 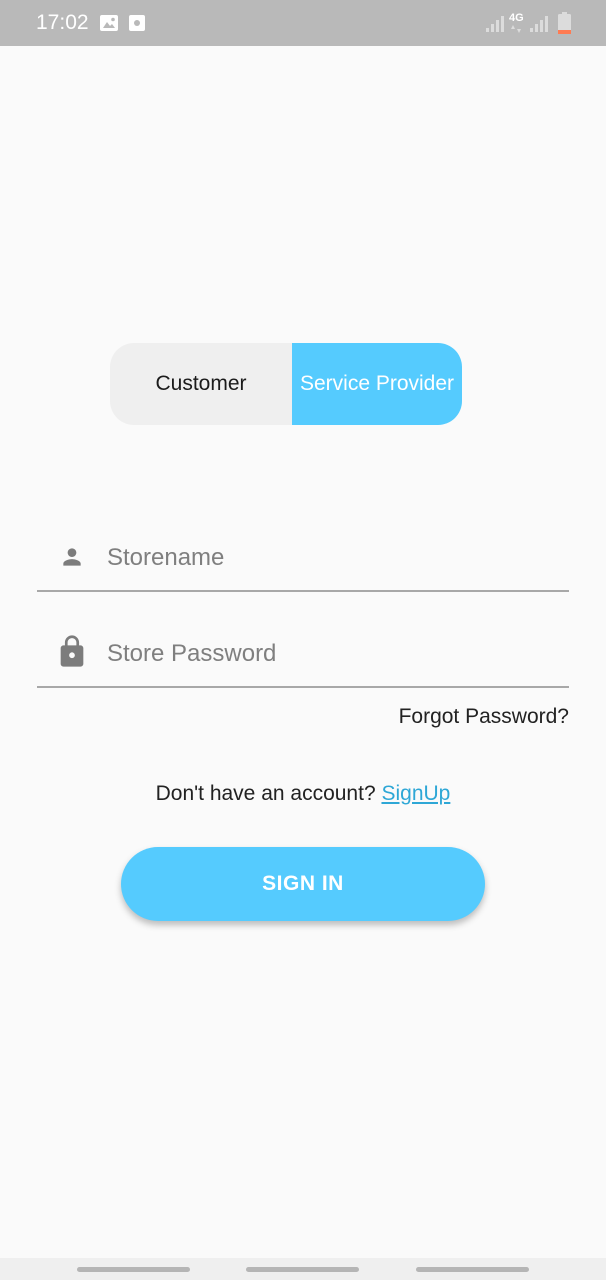 I want to click on toggle-customer-option: Customer, so click(x=201, y=384).